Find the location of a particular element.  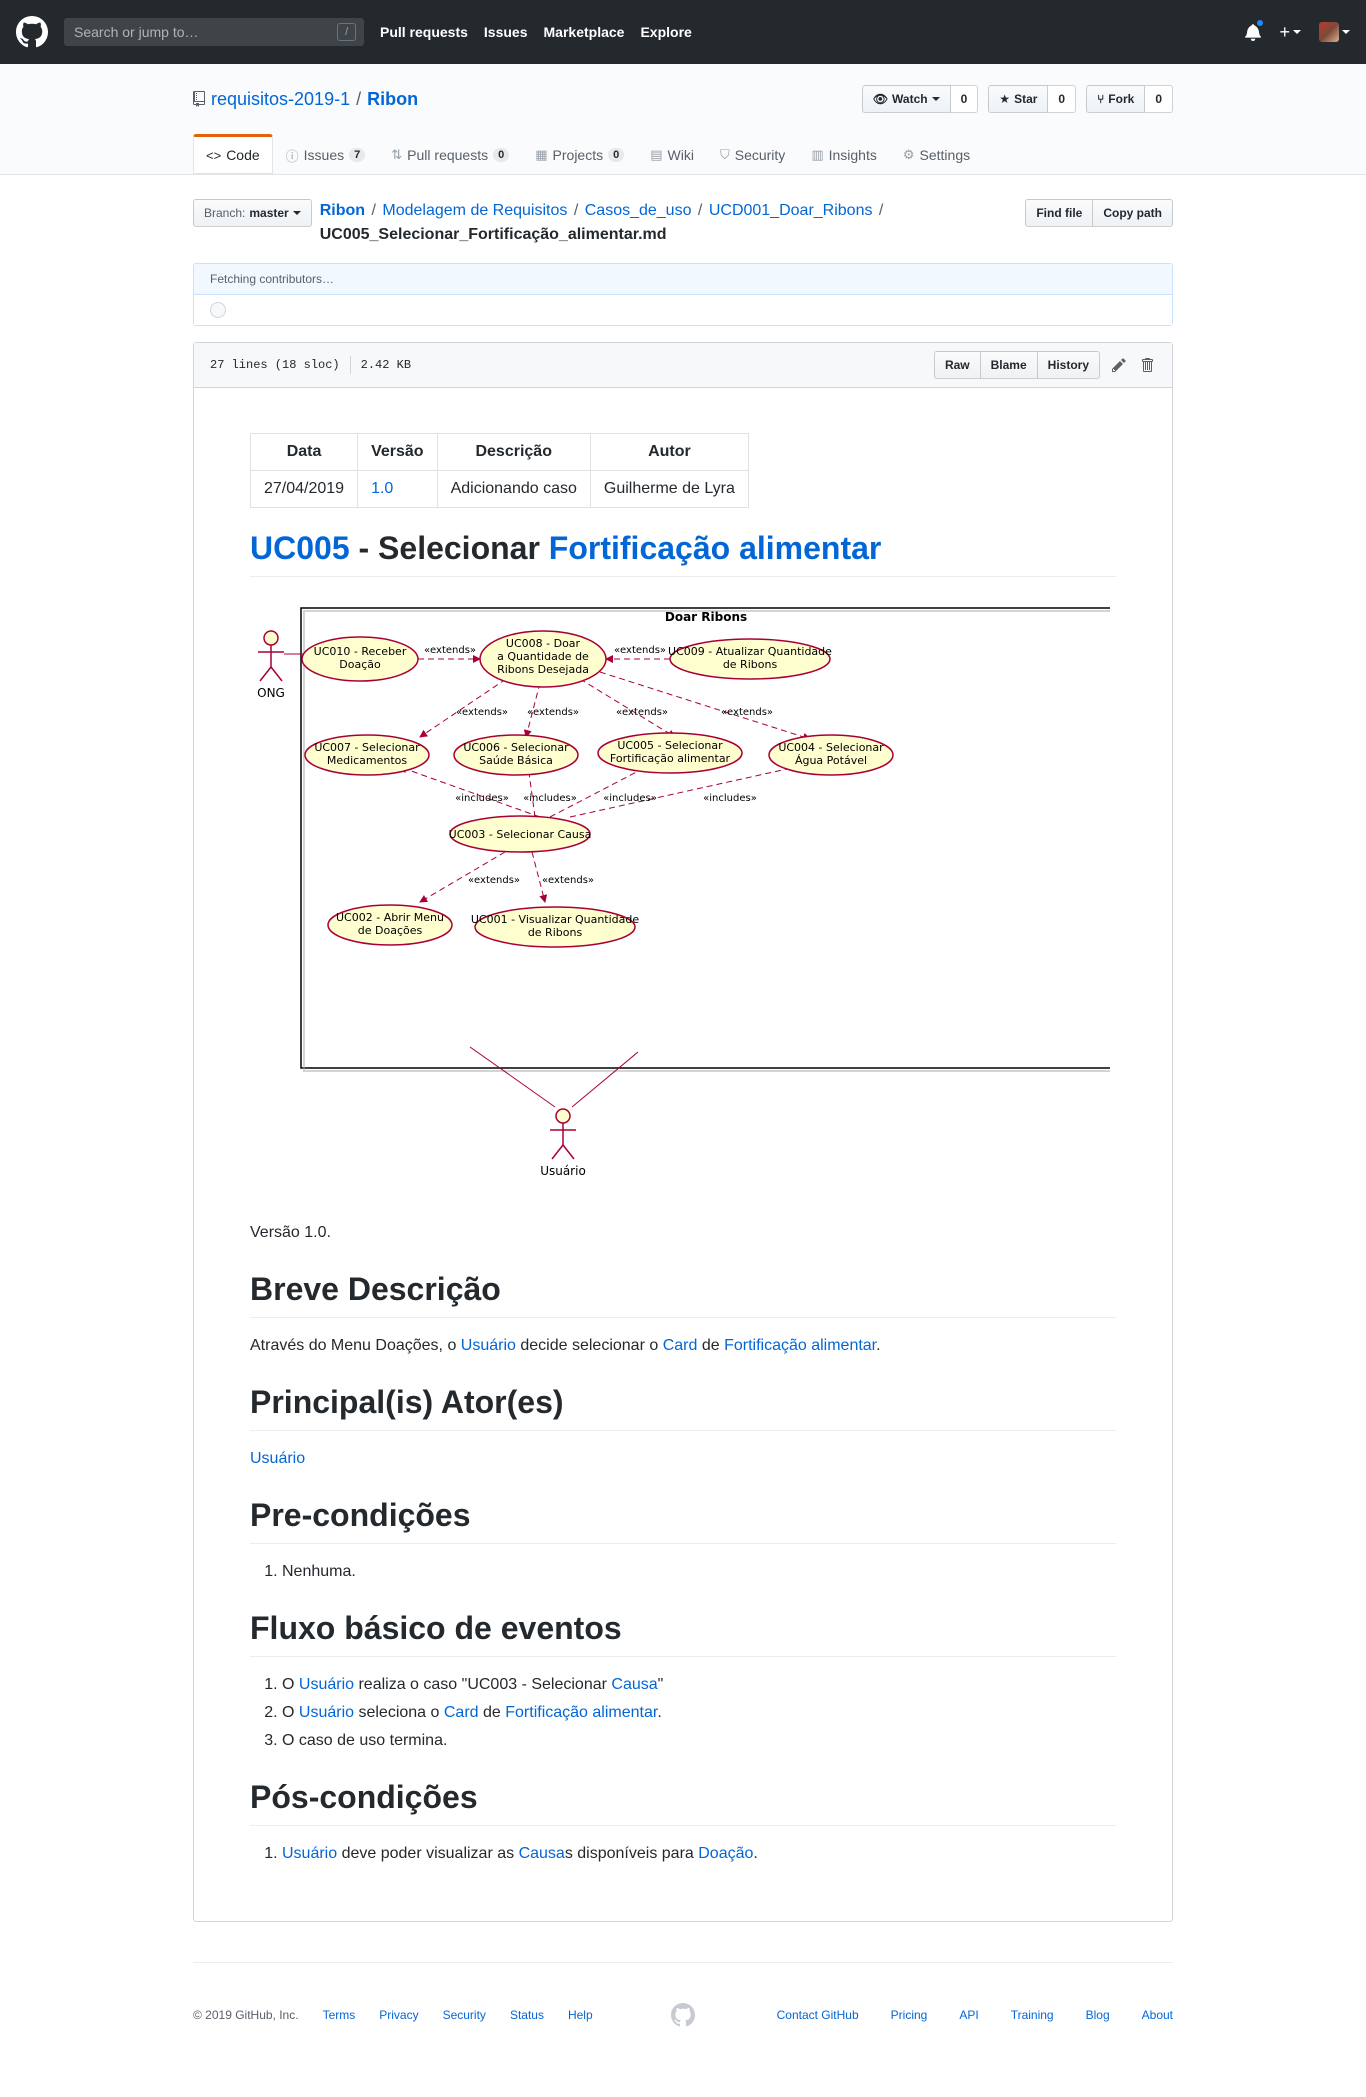

search-box: / is located at coordinates (214, 32).